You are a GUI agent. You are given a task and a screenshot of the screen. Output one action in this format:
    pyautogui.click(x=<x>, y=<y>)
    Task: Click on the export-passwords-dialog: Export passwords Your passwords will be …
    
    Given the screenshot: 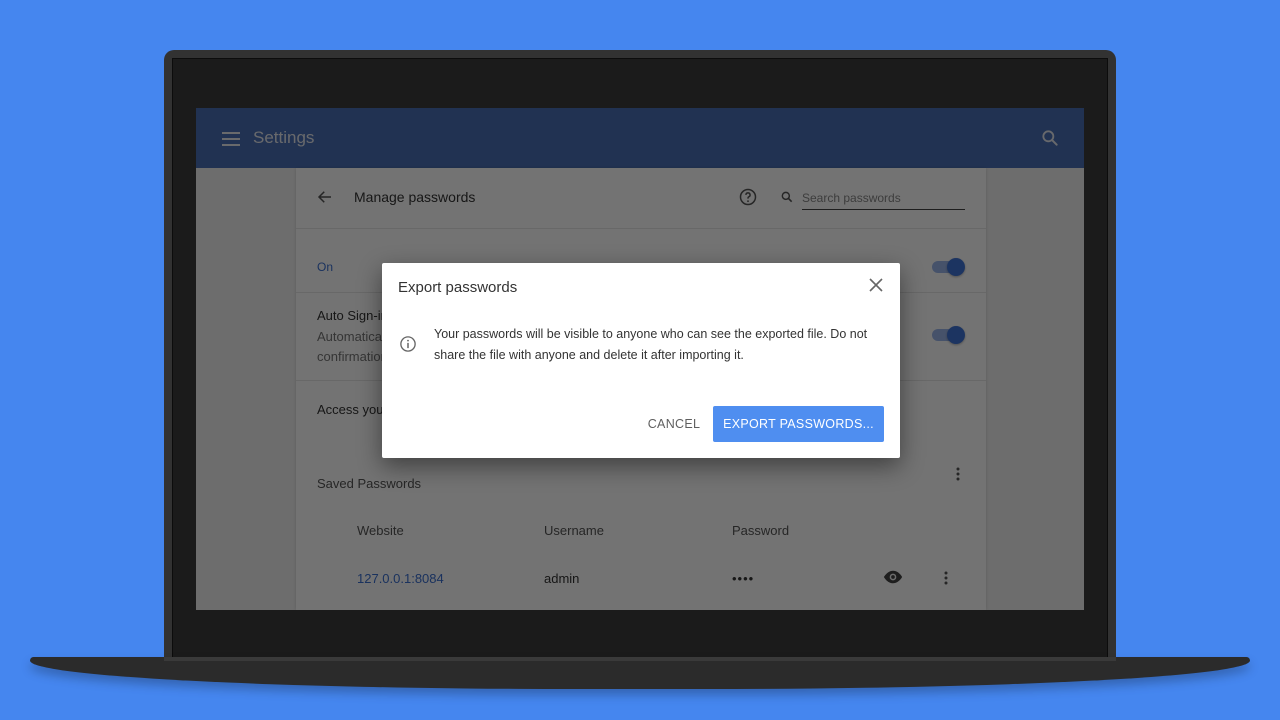 What is the action you would take?
    pyautogui.click(x=641, y=360)
    